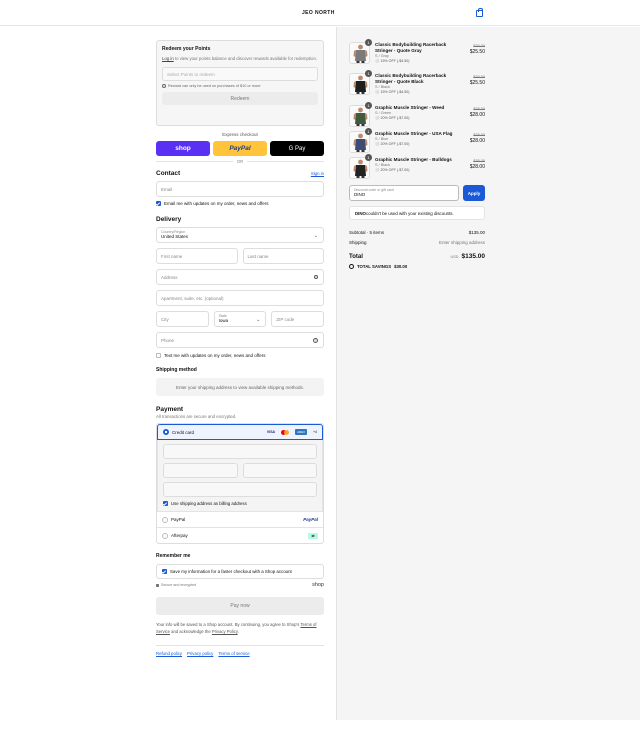 The image size is (640, 747). Describe the element at coordinates (166, 432) in the screenshot. I see `credit-card-radio` at that location.